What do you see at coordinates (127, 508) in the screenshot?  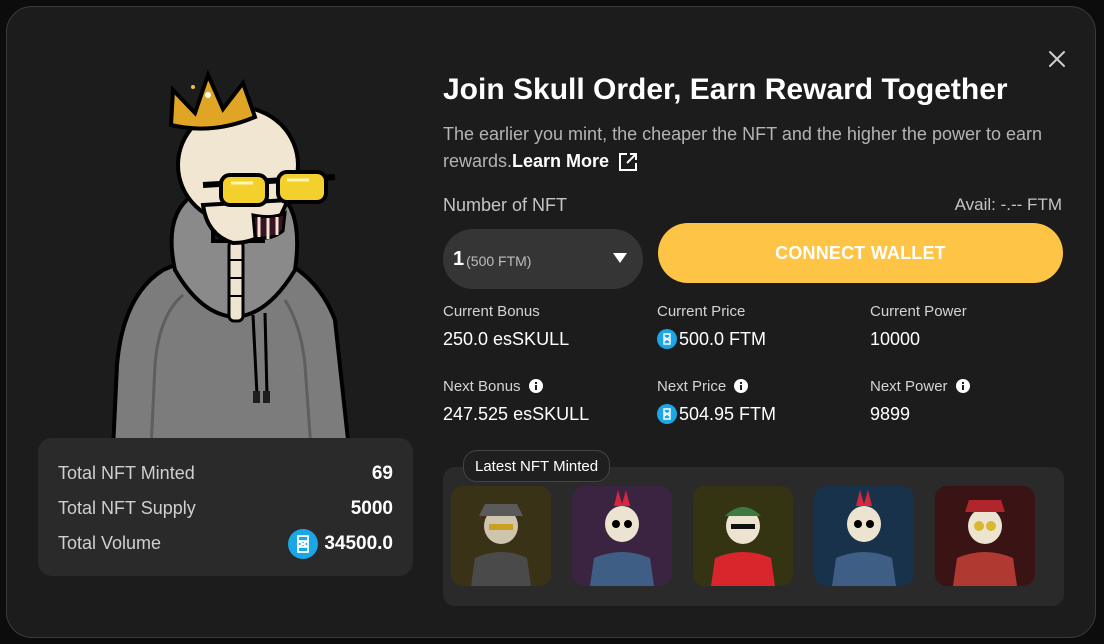 I see `stat-label: Total NFT Supply` at bounding box center [127, 508].